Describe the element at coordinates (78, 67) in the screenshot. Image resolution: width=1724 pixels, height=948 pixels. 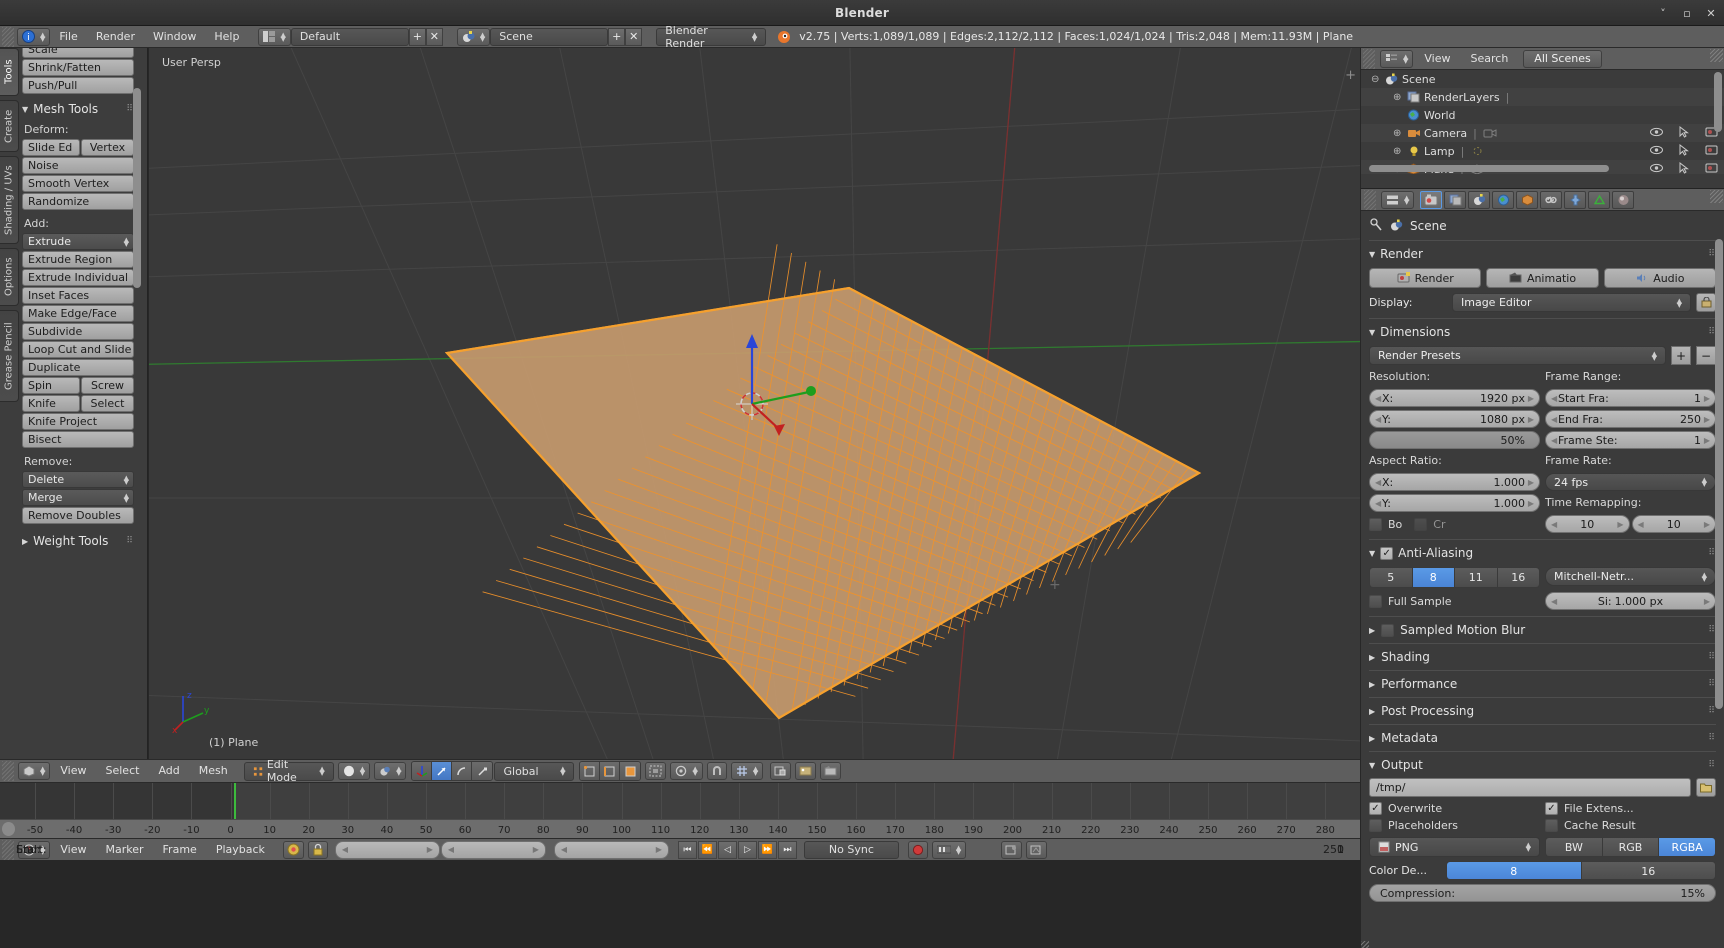
I see `tool-shrink-fatten: Shrink/Fatten` at that location.